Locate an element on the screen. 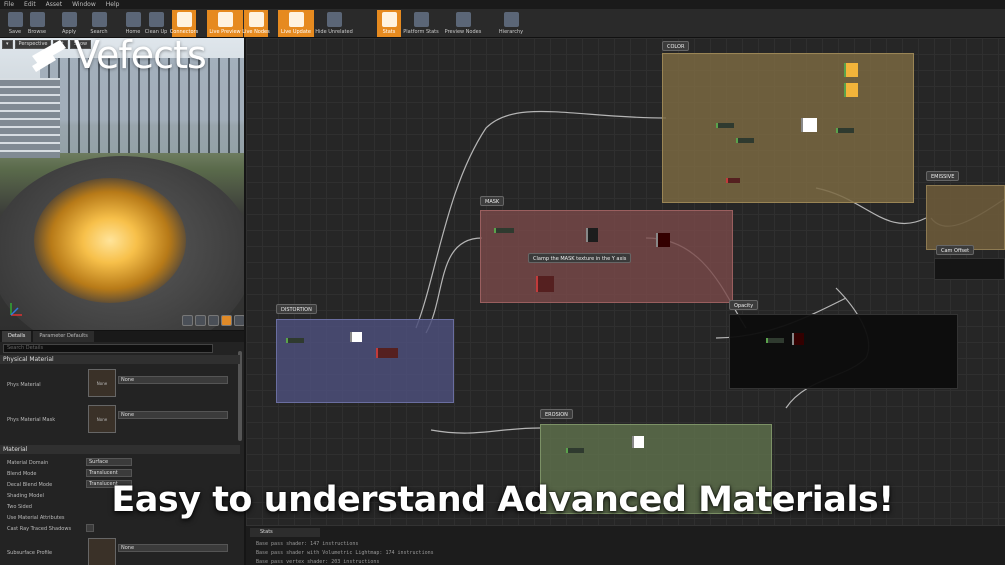  phys-material-mask-thumbnail: None is located at coordinates (102, 419).